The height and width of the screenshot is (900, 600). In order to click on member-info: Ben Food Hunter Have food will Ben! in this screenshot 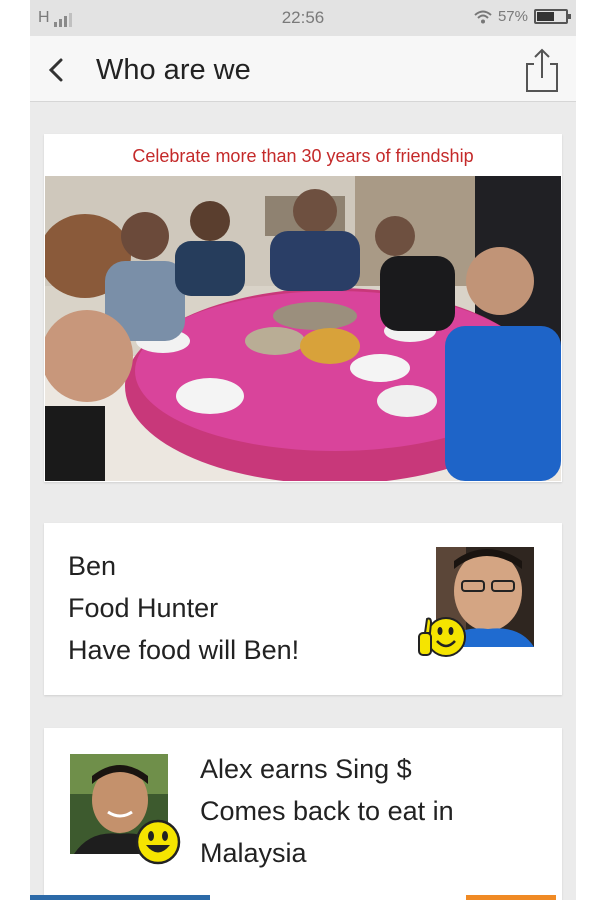, I will do `click(183, 608)`.